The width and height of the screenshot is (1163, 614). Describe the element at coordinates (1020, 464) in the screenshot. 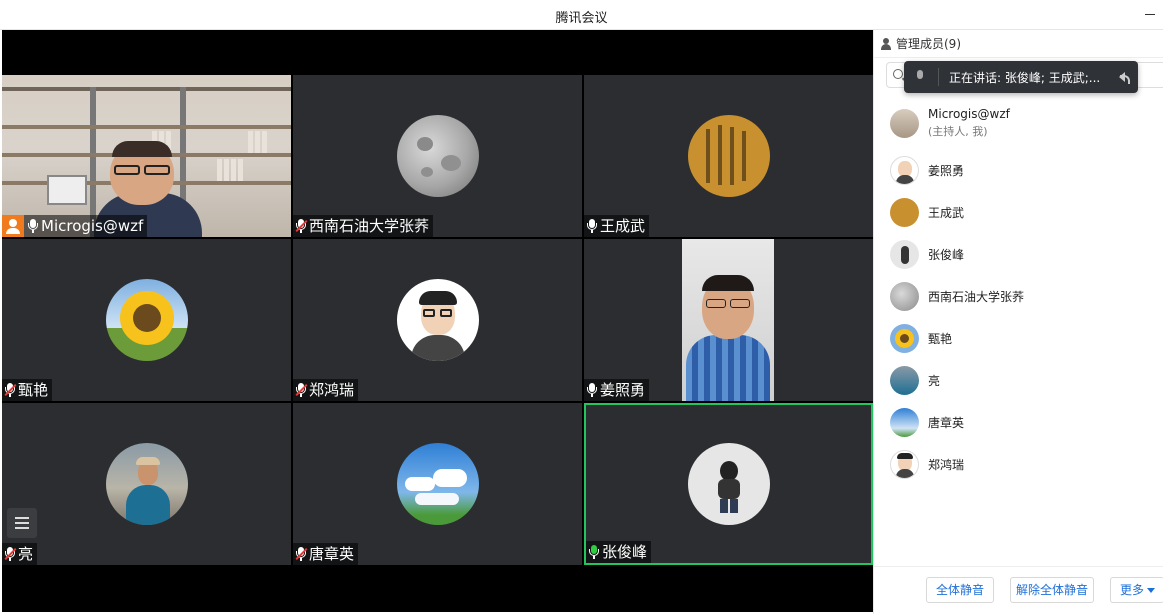

I see `member-item: 郑鸿瑞` at that location.